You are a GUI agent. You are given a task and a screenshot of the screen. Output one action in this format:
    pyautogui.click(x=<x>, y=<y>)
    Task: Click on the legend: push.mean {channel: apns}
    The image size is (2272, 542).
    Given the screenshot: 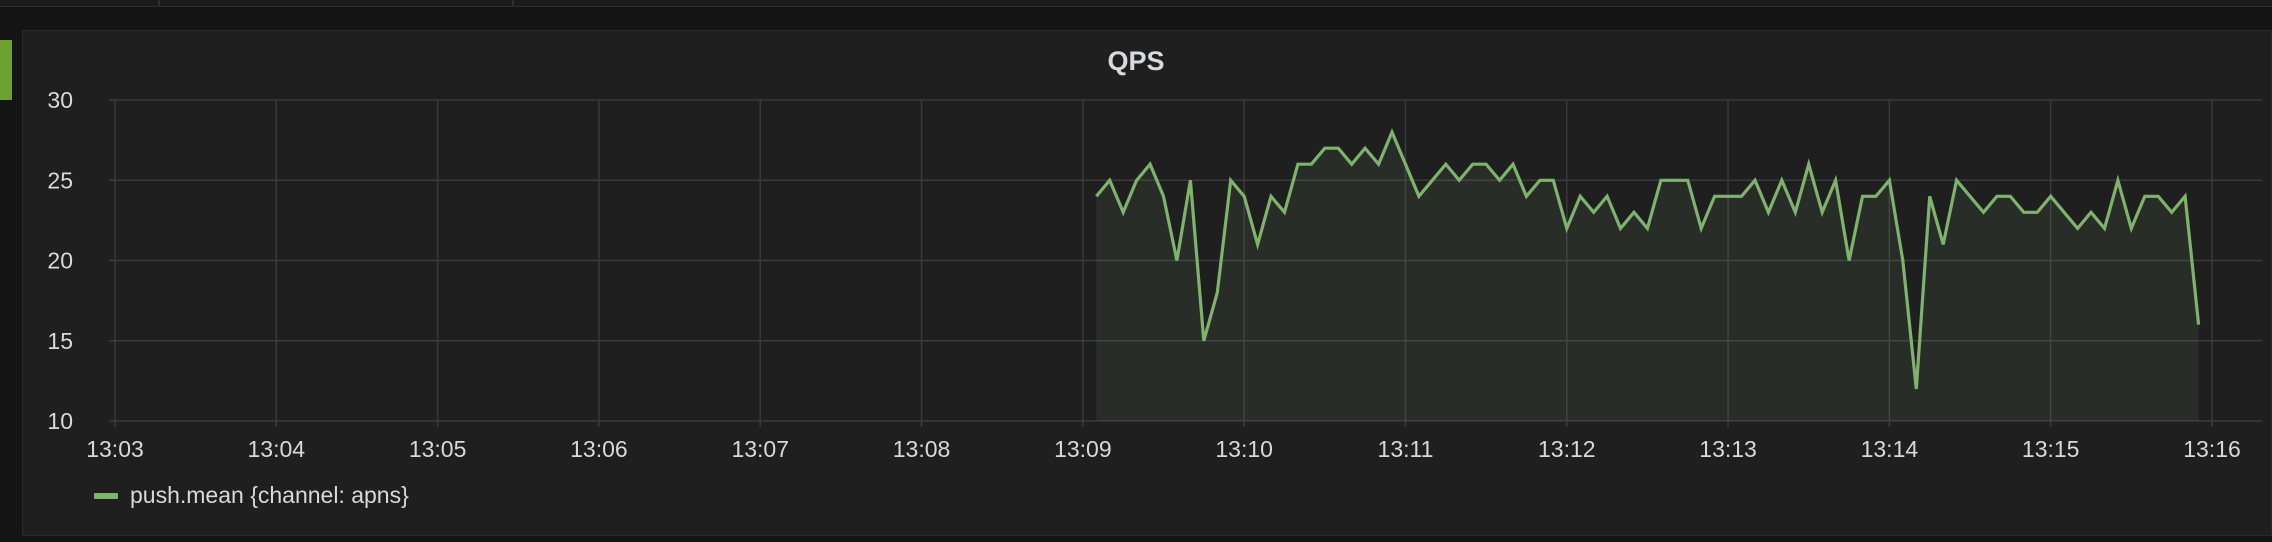 What is the action you would take?
    pyautogui.click(x=251, y=495)
    